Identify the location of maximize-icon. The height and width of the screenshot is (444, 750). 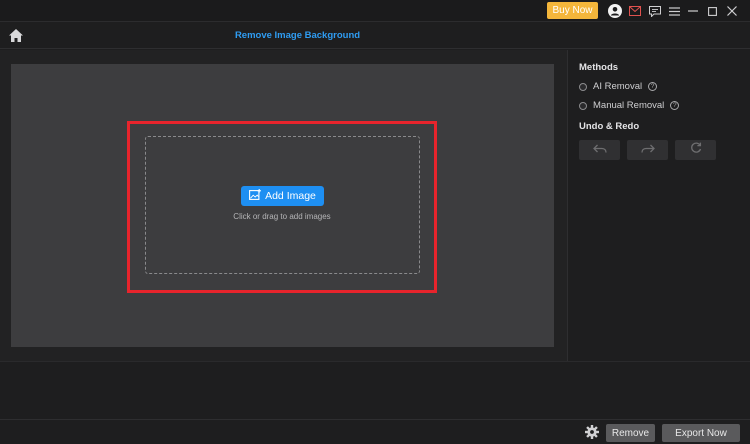
(712, 11).